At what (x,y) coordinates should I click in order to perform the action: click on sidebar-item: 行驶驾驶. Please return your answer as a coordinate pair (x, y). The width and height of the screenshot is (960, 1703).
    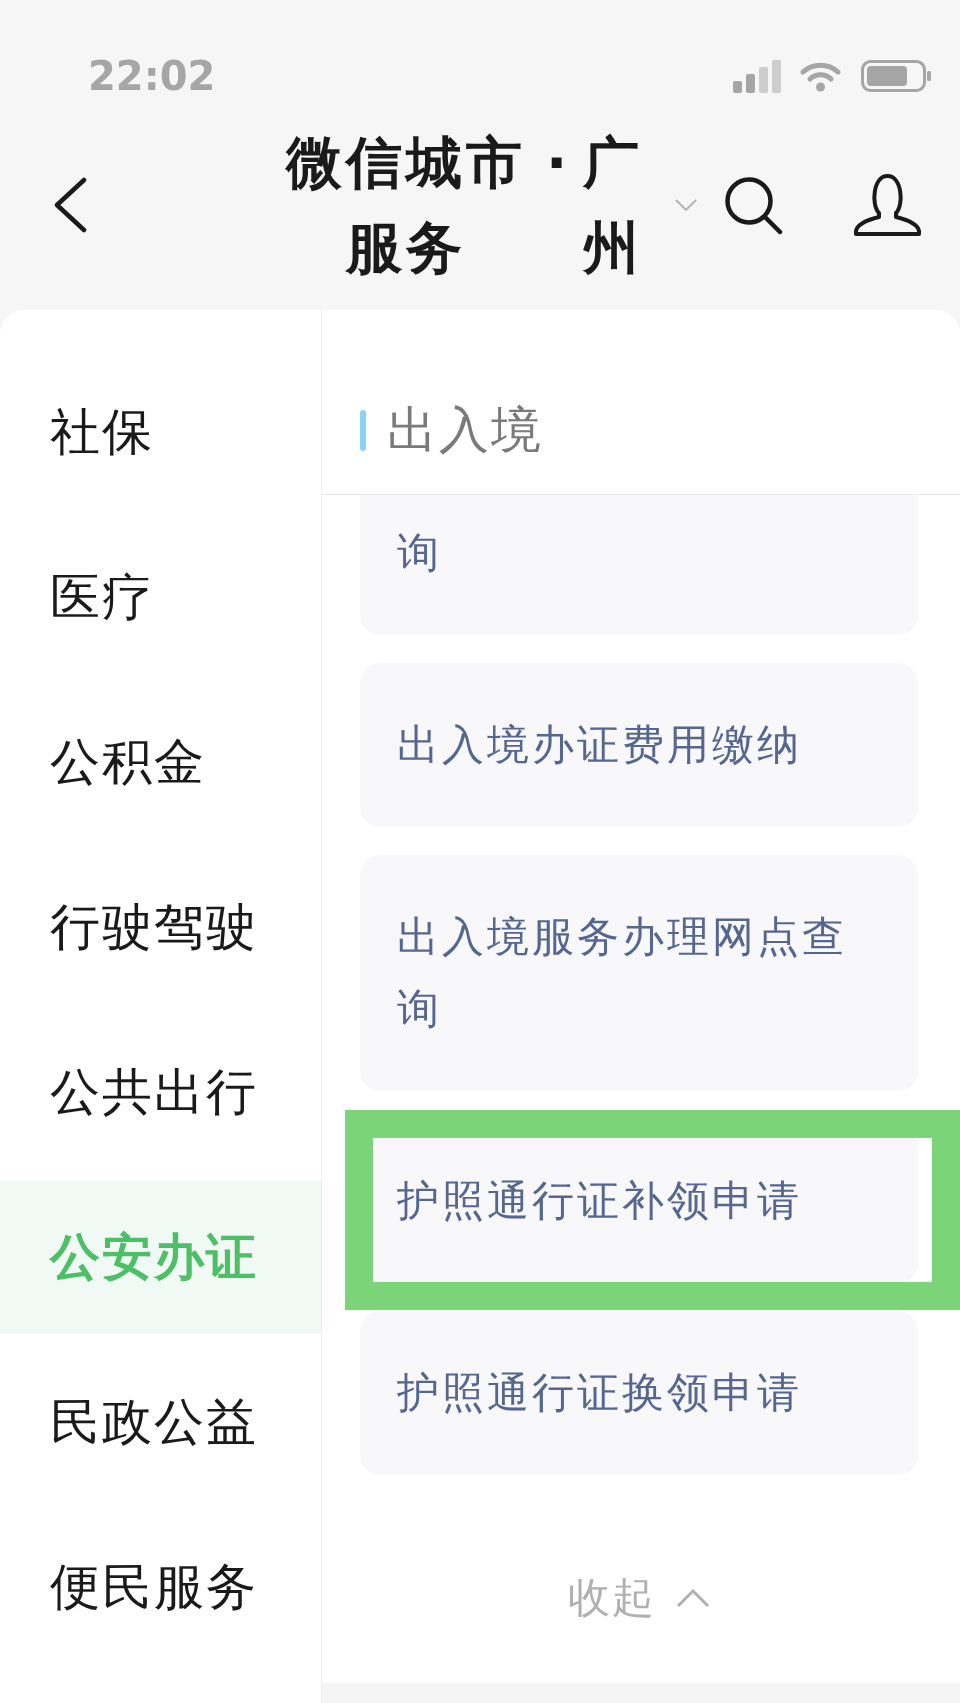
    Looking at the image, I should click on (160, 927).